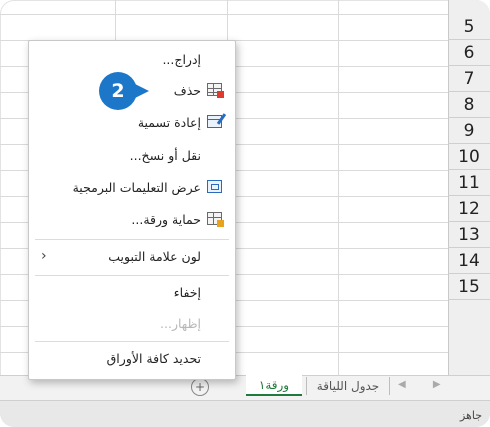 The width and height of the screenshot is (490, 427). Describe the element at coordinates (274, 385) in the screenshot. I see `sheet-tab-active: ورقة١` at that location.